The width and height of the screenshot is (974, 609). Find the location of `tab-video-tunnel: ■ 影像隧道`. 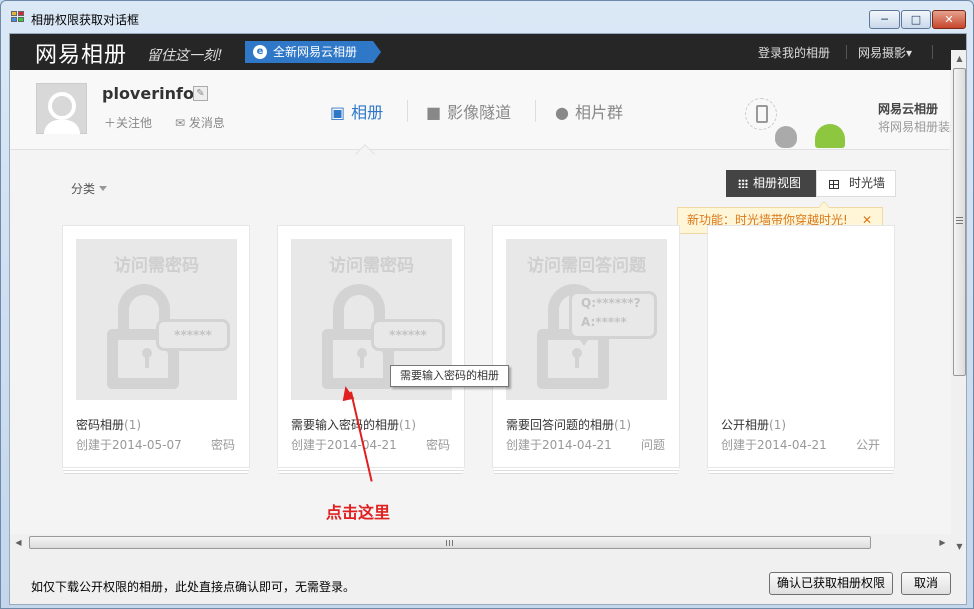

tab-video-tunnel: ■ 影像隧道 is located at coordinates (468, 111).